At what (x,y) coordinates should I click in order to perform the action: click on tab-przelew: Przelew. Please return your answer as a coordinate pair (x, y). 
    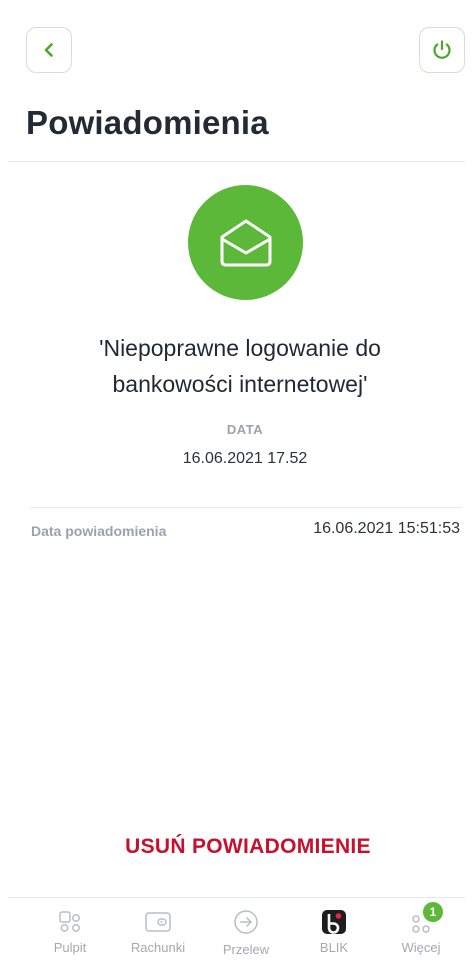
    Looking at the image, I should click on (246, 934).